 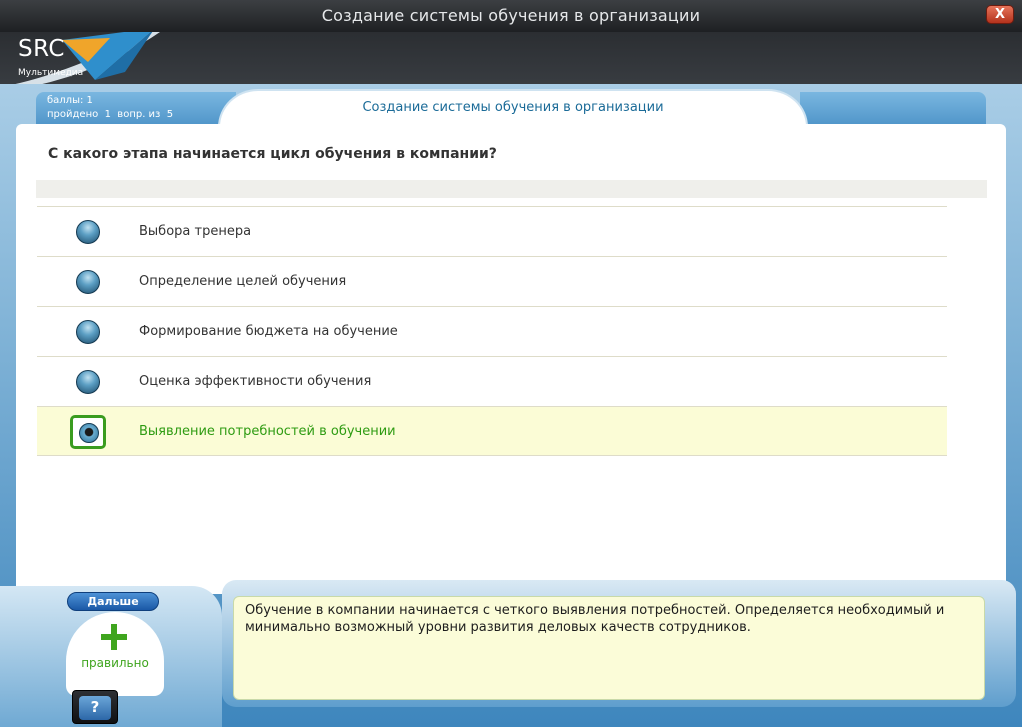 I want to click on progress-text: пройдено 1 вопр. из 5, so click(x=110, y=114).